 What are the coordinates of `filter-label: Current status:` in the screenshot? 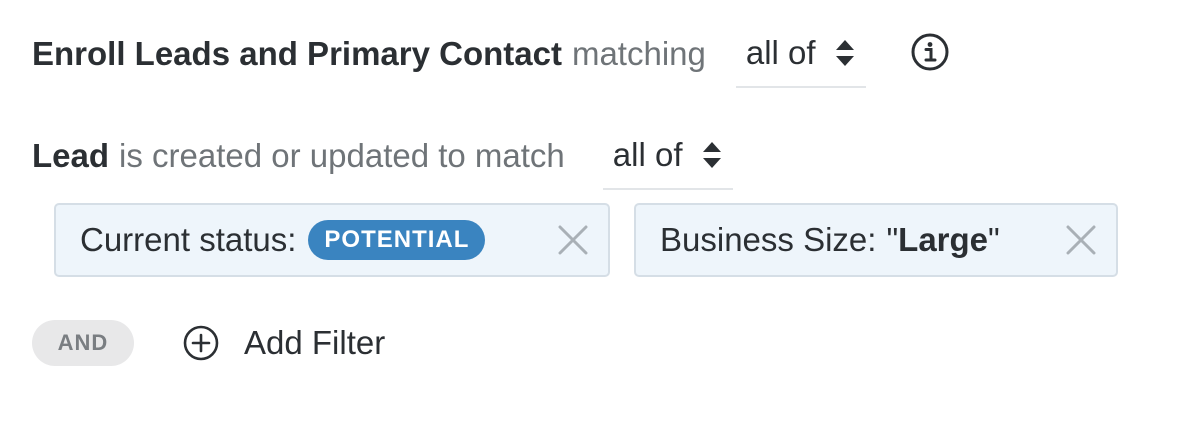 It's located at (188, 239).